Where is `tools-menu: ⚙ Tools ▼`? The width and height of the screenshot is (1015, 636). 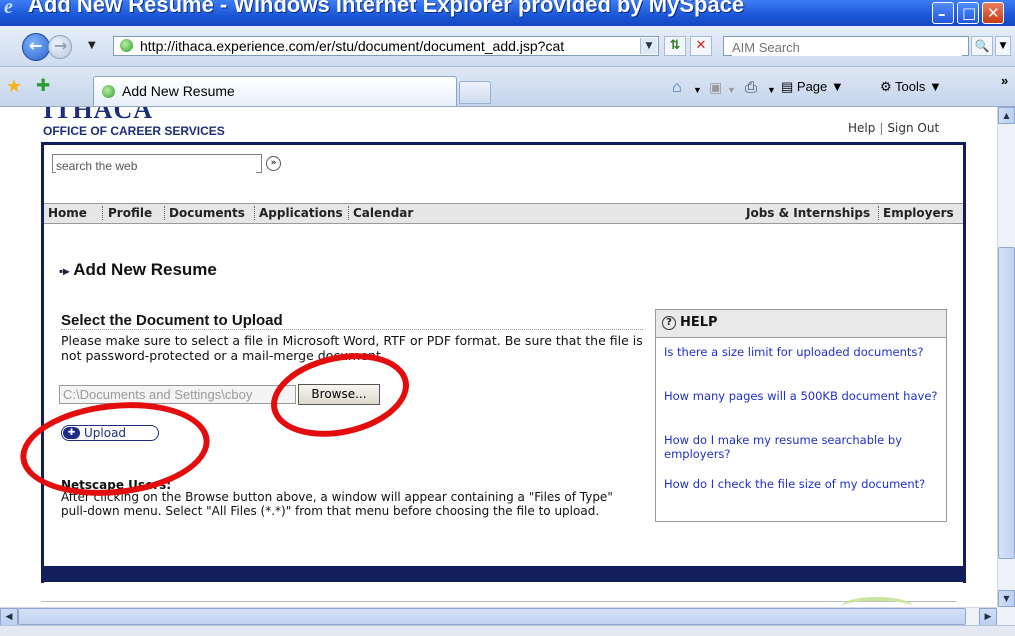
tools-menu: ⚙ Tools ▼ is located at coordinates (911, 87).